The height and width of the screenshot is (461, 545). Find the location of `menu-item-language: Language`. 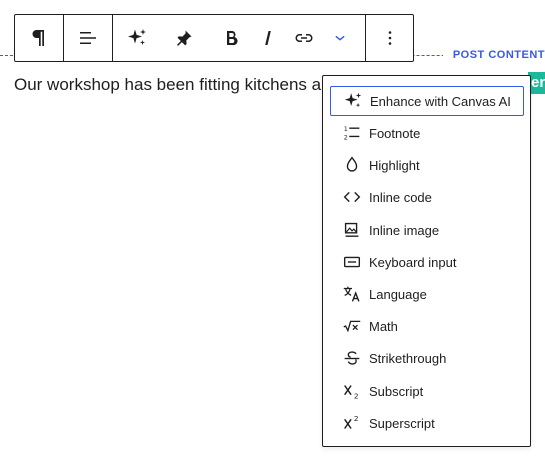

menu-item-language: Language is located at coordinates (427, 294).